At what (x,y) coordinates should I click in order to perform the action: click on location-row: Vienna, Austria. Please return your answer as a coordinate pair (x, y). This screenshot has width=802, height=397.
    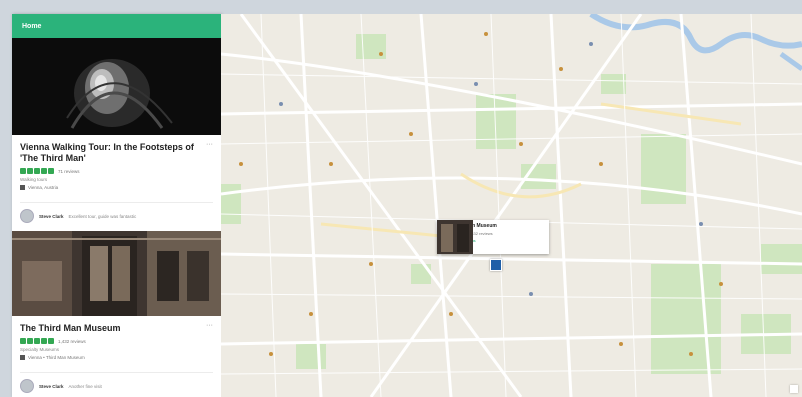
    Looking at the image, I should click on (116, 187).